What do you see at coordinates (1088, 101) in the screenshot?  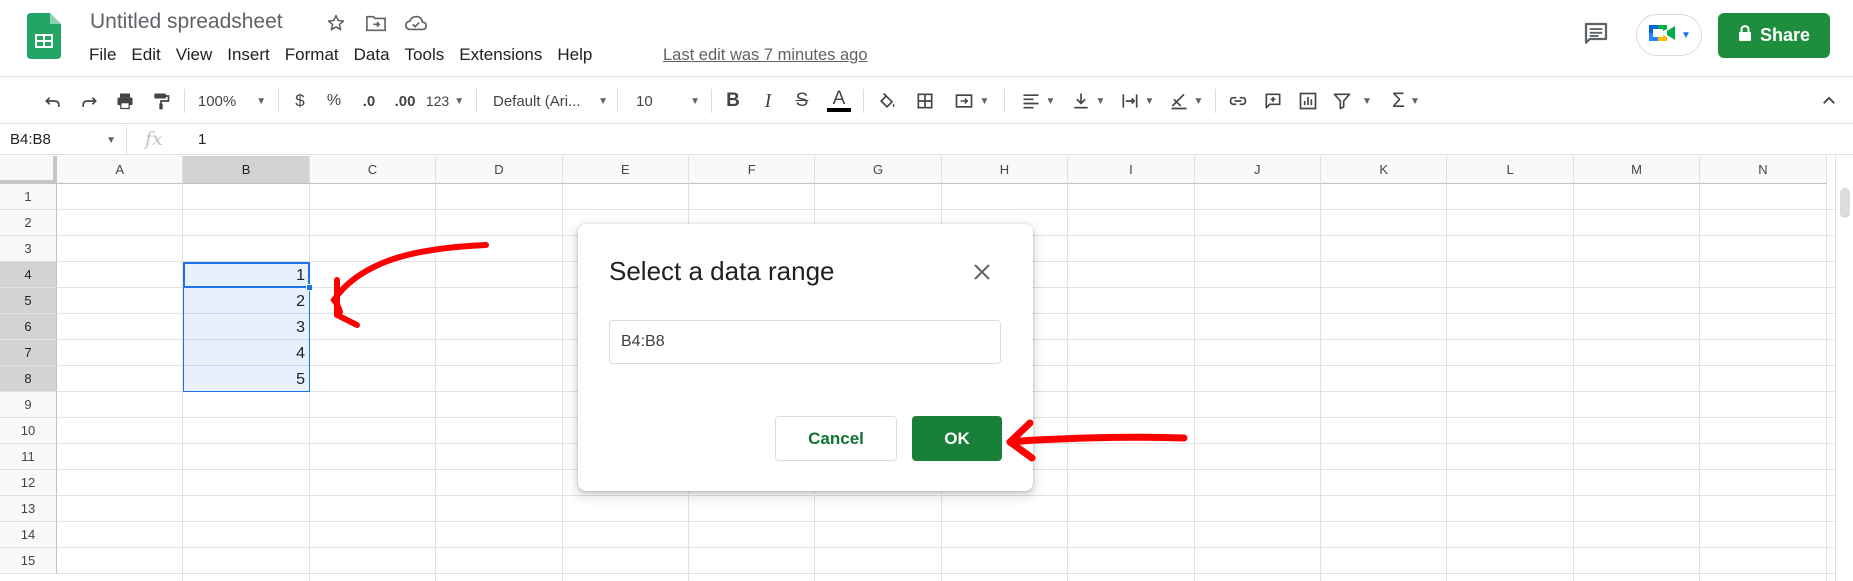 I see `vertical-align-icon: ▼` at bounding box center [1088, 101].